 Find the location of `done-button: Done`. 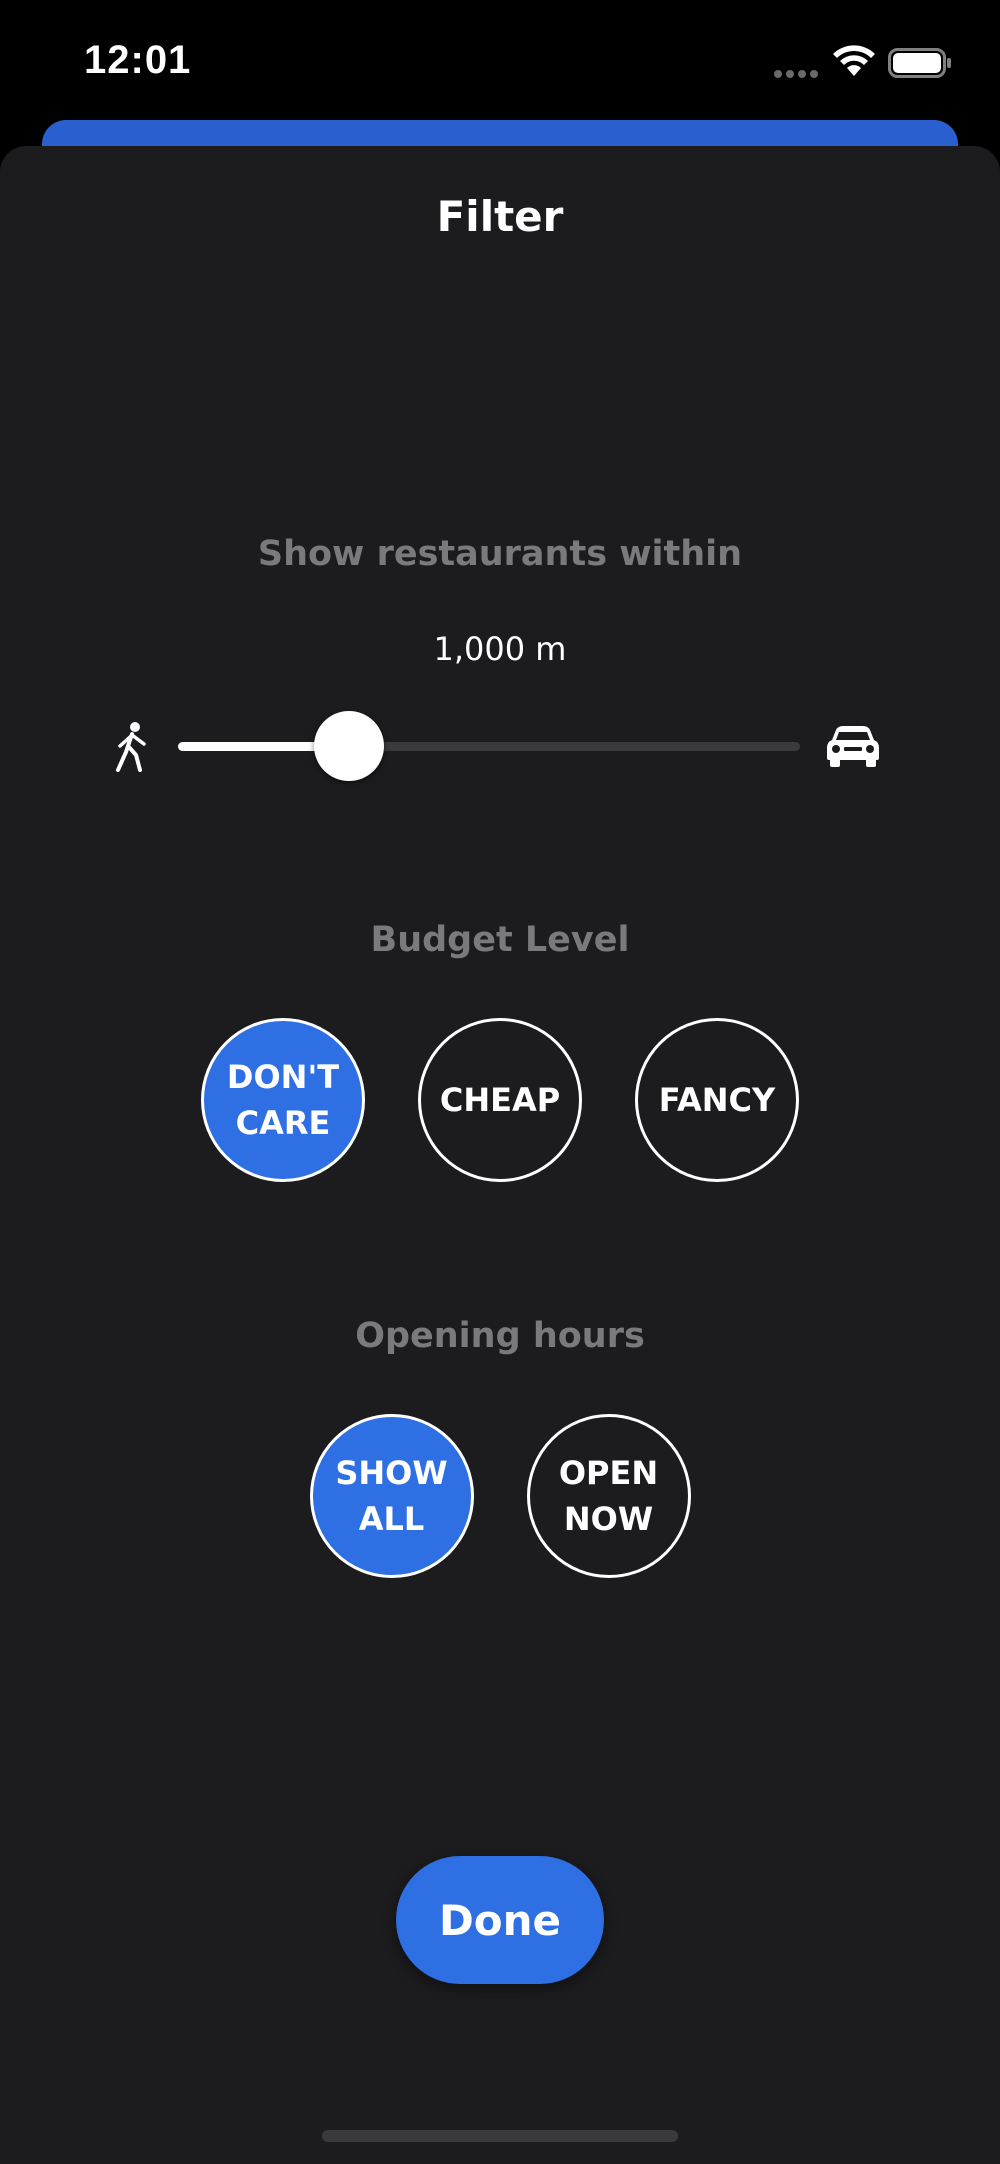

done-button: Done is located at coordinates (500, 1920).